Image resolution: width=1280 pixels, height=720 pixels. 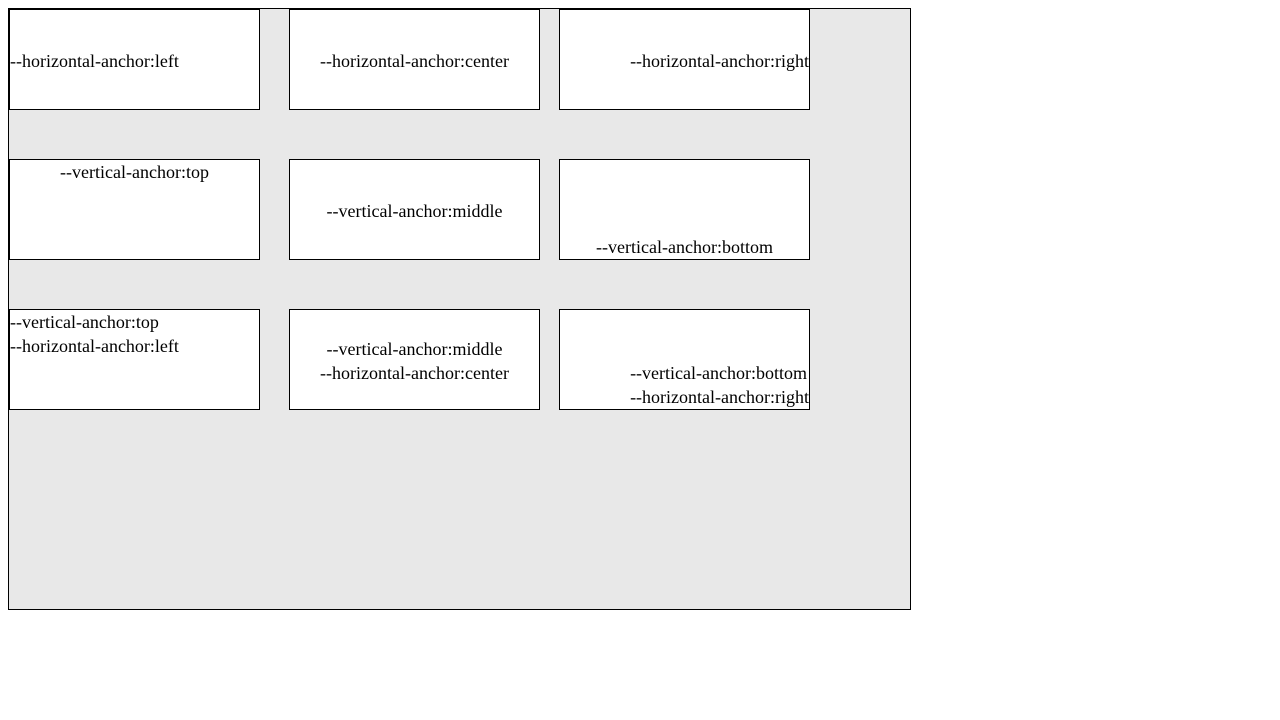 I want to click on box-vertical-top: --vertical-anchor:top, so click(x=134, y=209).